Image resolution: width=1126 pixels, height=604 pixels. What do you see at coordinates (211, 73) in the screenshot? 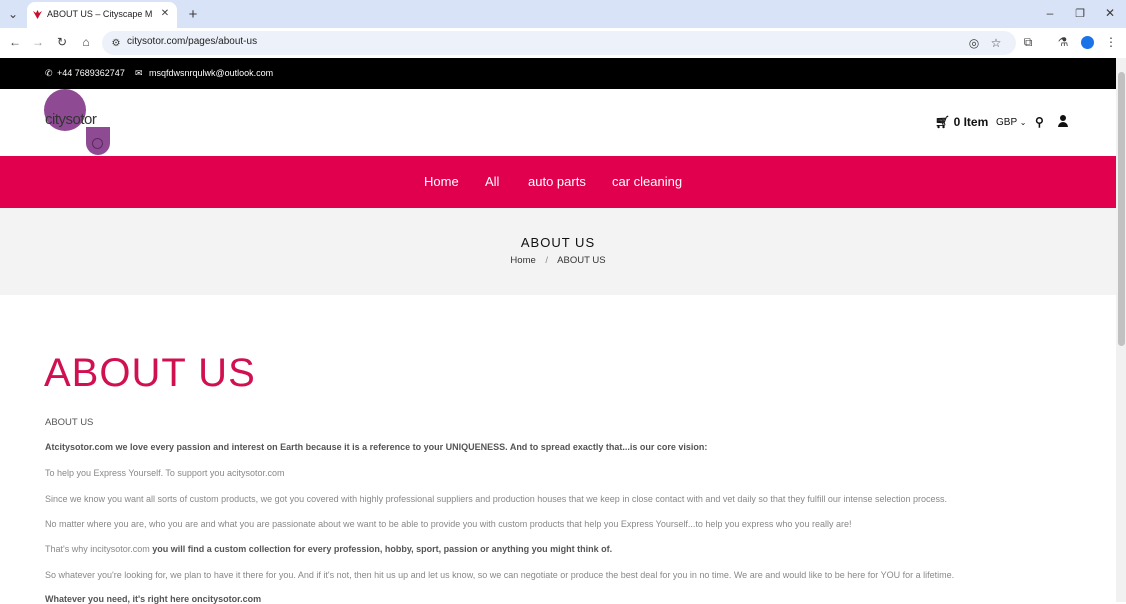
I see `email-address: msqfdwsnrqulwk@outlook.com` at bounding box center [211, 73].